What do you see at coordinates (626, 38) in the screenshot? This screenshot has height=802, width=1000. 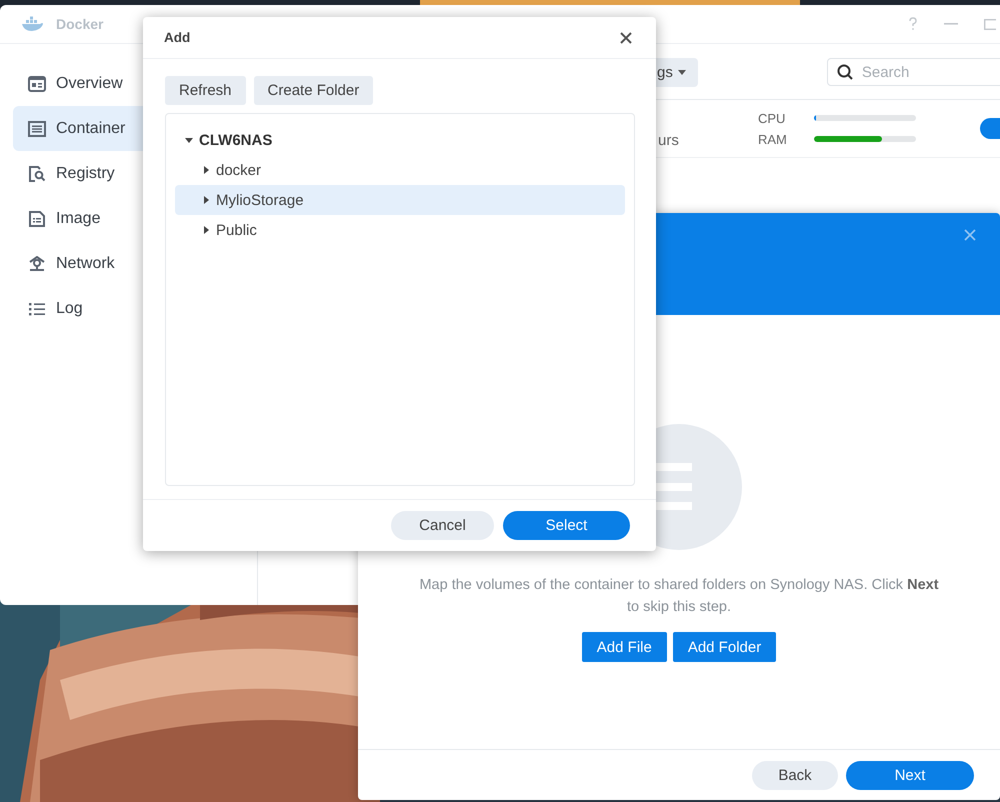 I see `close-icon` at bounding box center [626, 38].